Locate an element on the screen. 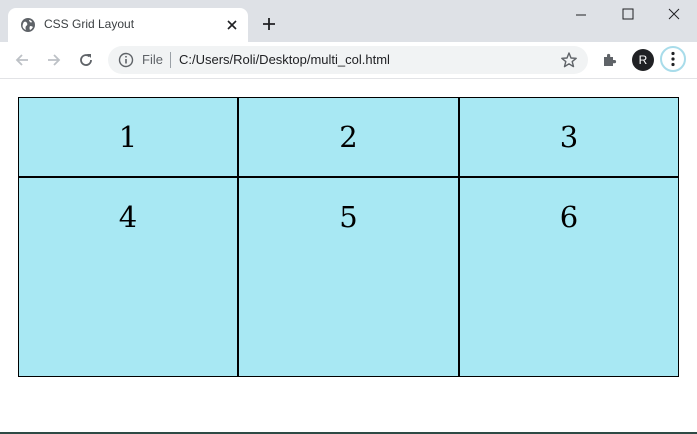  tab-title: CSS Grid Layout is located at coordinates (89, 24).